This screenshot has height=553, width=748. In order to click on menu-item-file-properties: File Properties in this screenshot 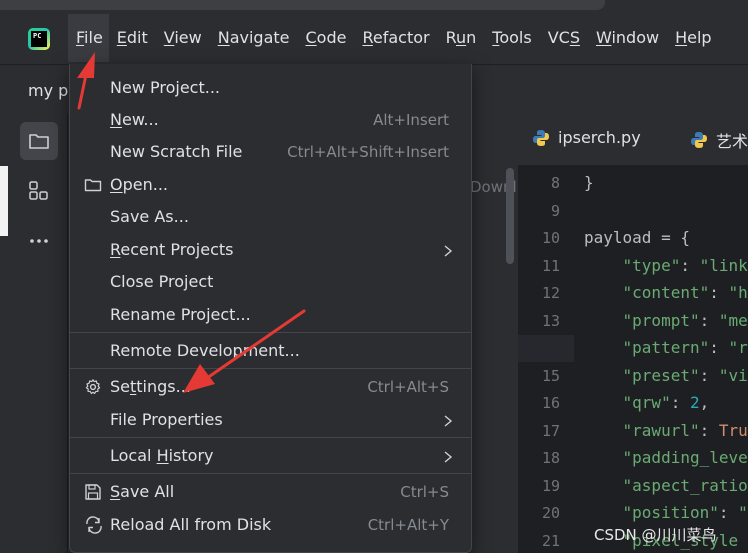, I will do `click(270, 420)`.